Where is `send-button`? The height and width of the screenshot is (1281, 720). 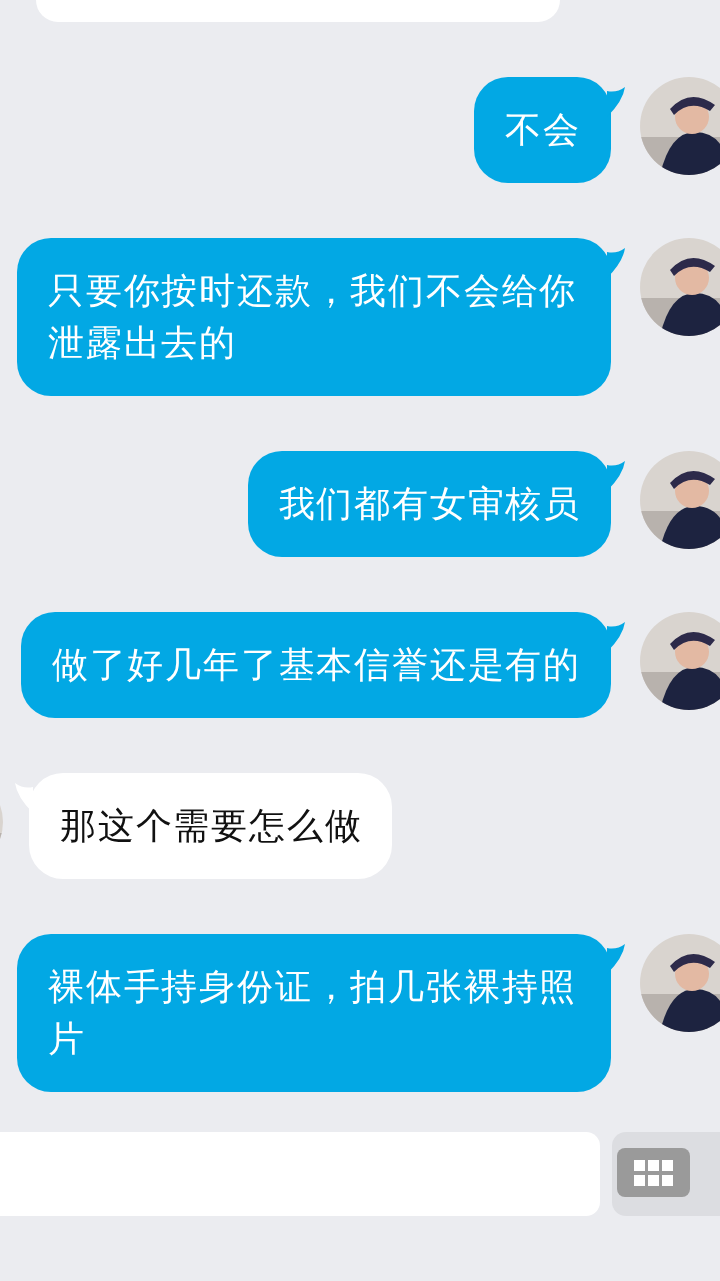 send-button is located at coordinates (666, 1174).